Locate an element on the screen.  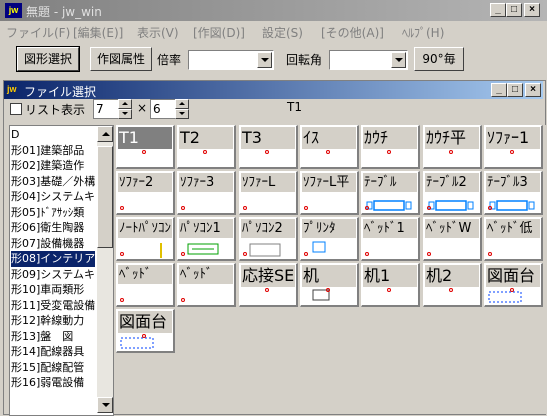
folder-list-item: 形10]車両類形 is located at coordinates (53, 290).